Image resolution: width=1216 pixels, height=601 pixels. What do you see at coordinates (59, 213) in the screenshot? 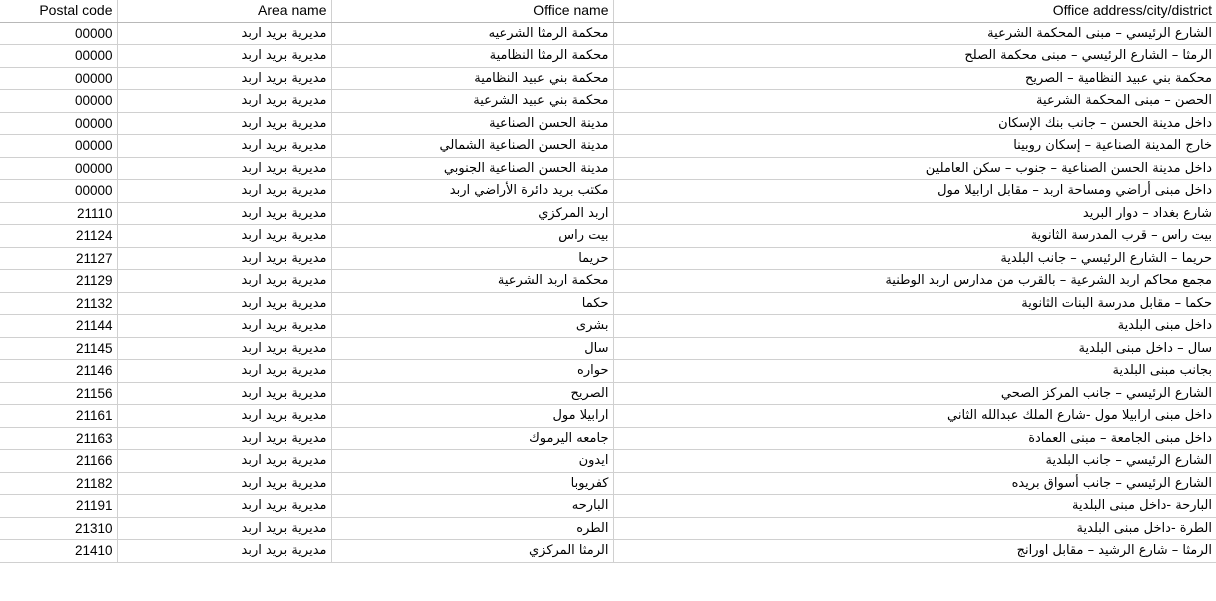
I see `cell-postal-code: 21110` at bounding box center [59, 213].